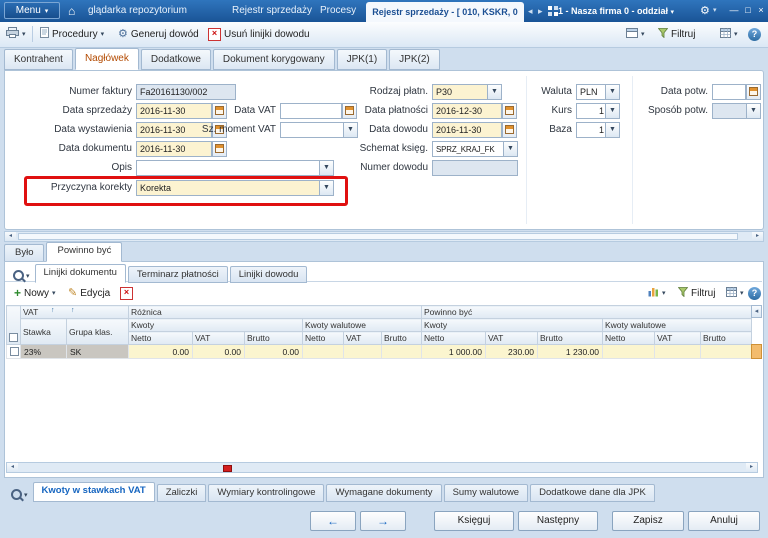 This screenshot has height=538, width=768. What do you see at coordinates (756, 311) in the screenshot?
I see `collapse-panel-icon: ◂` at bounding box center [756, 311].